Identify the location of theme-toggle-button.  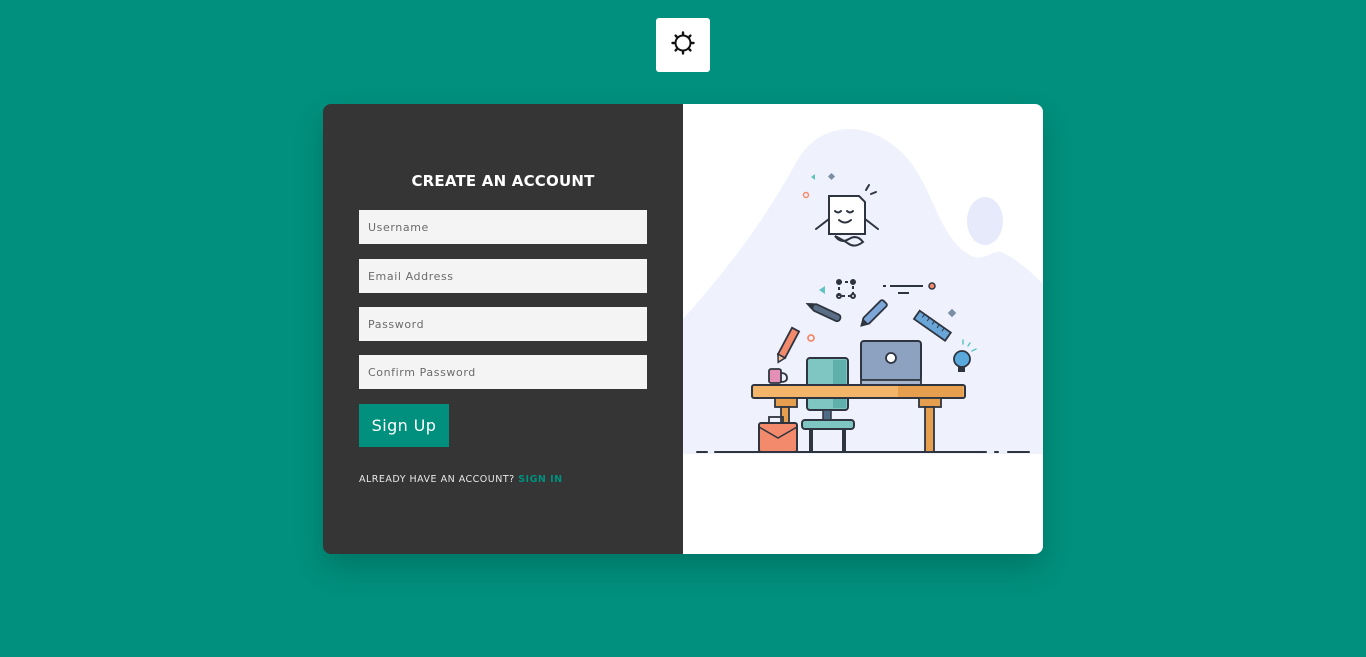
(683, 45).